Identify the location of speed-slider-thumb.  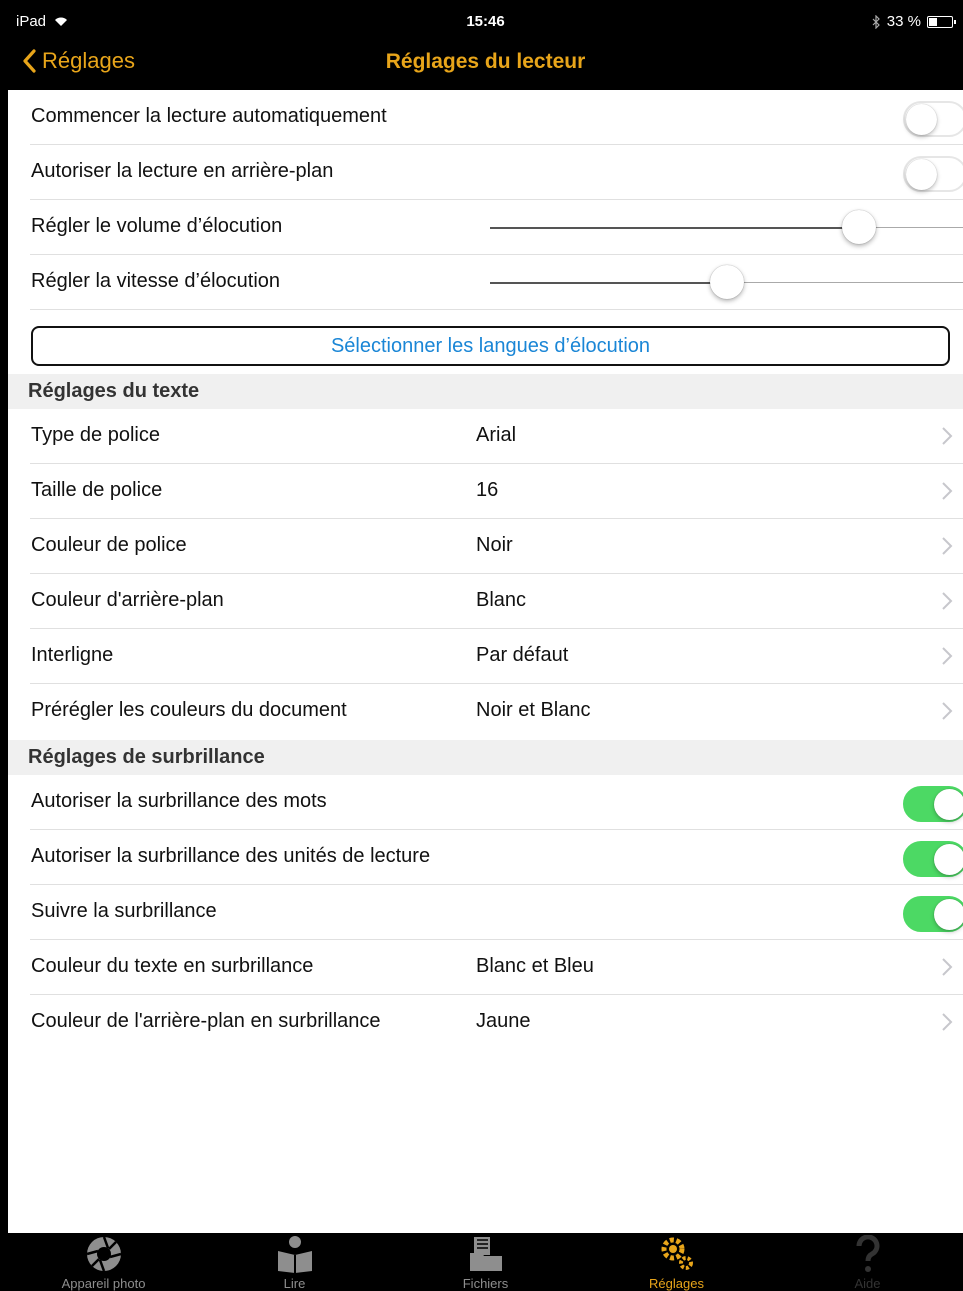
(727, 282).